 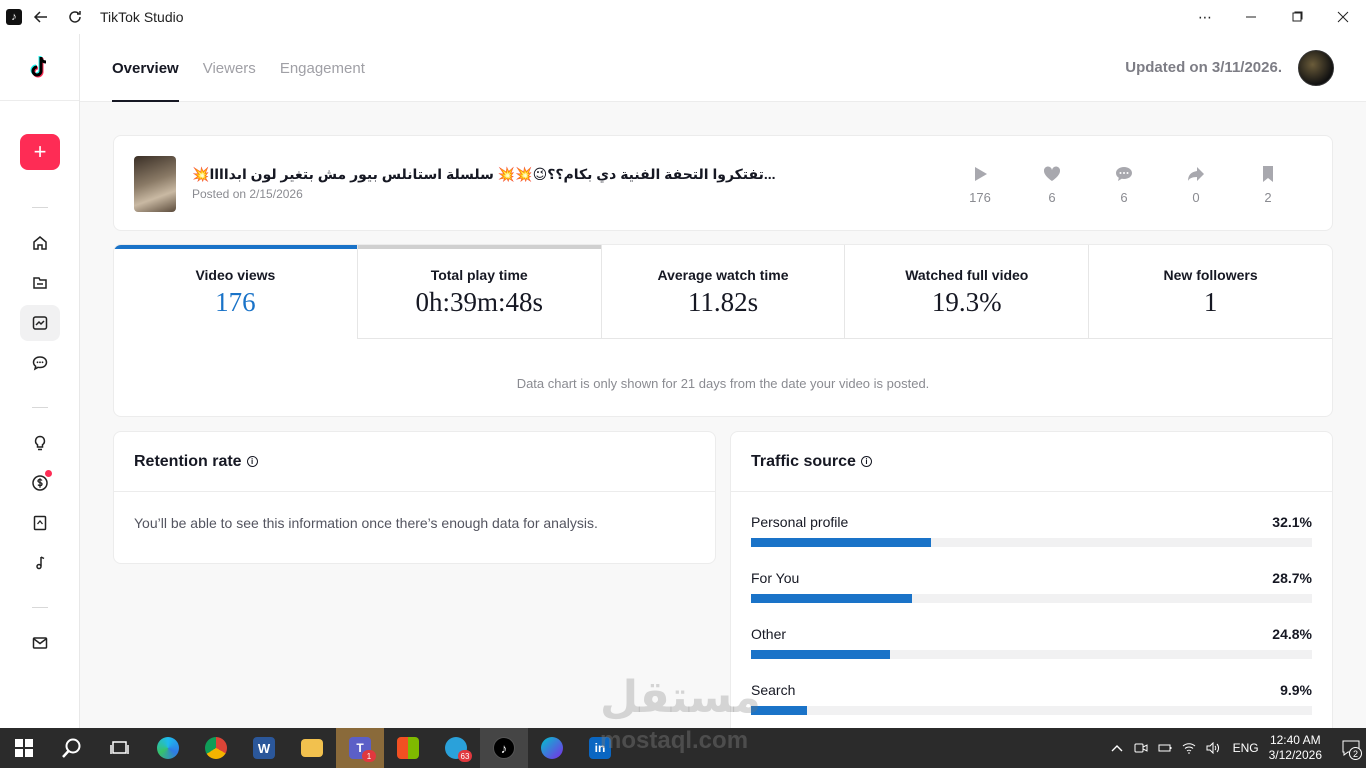 I want to click on minimize-button, so click(x=1251, y=17).